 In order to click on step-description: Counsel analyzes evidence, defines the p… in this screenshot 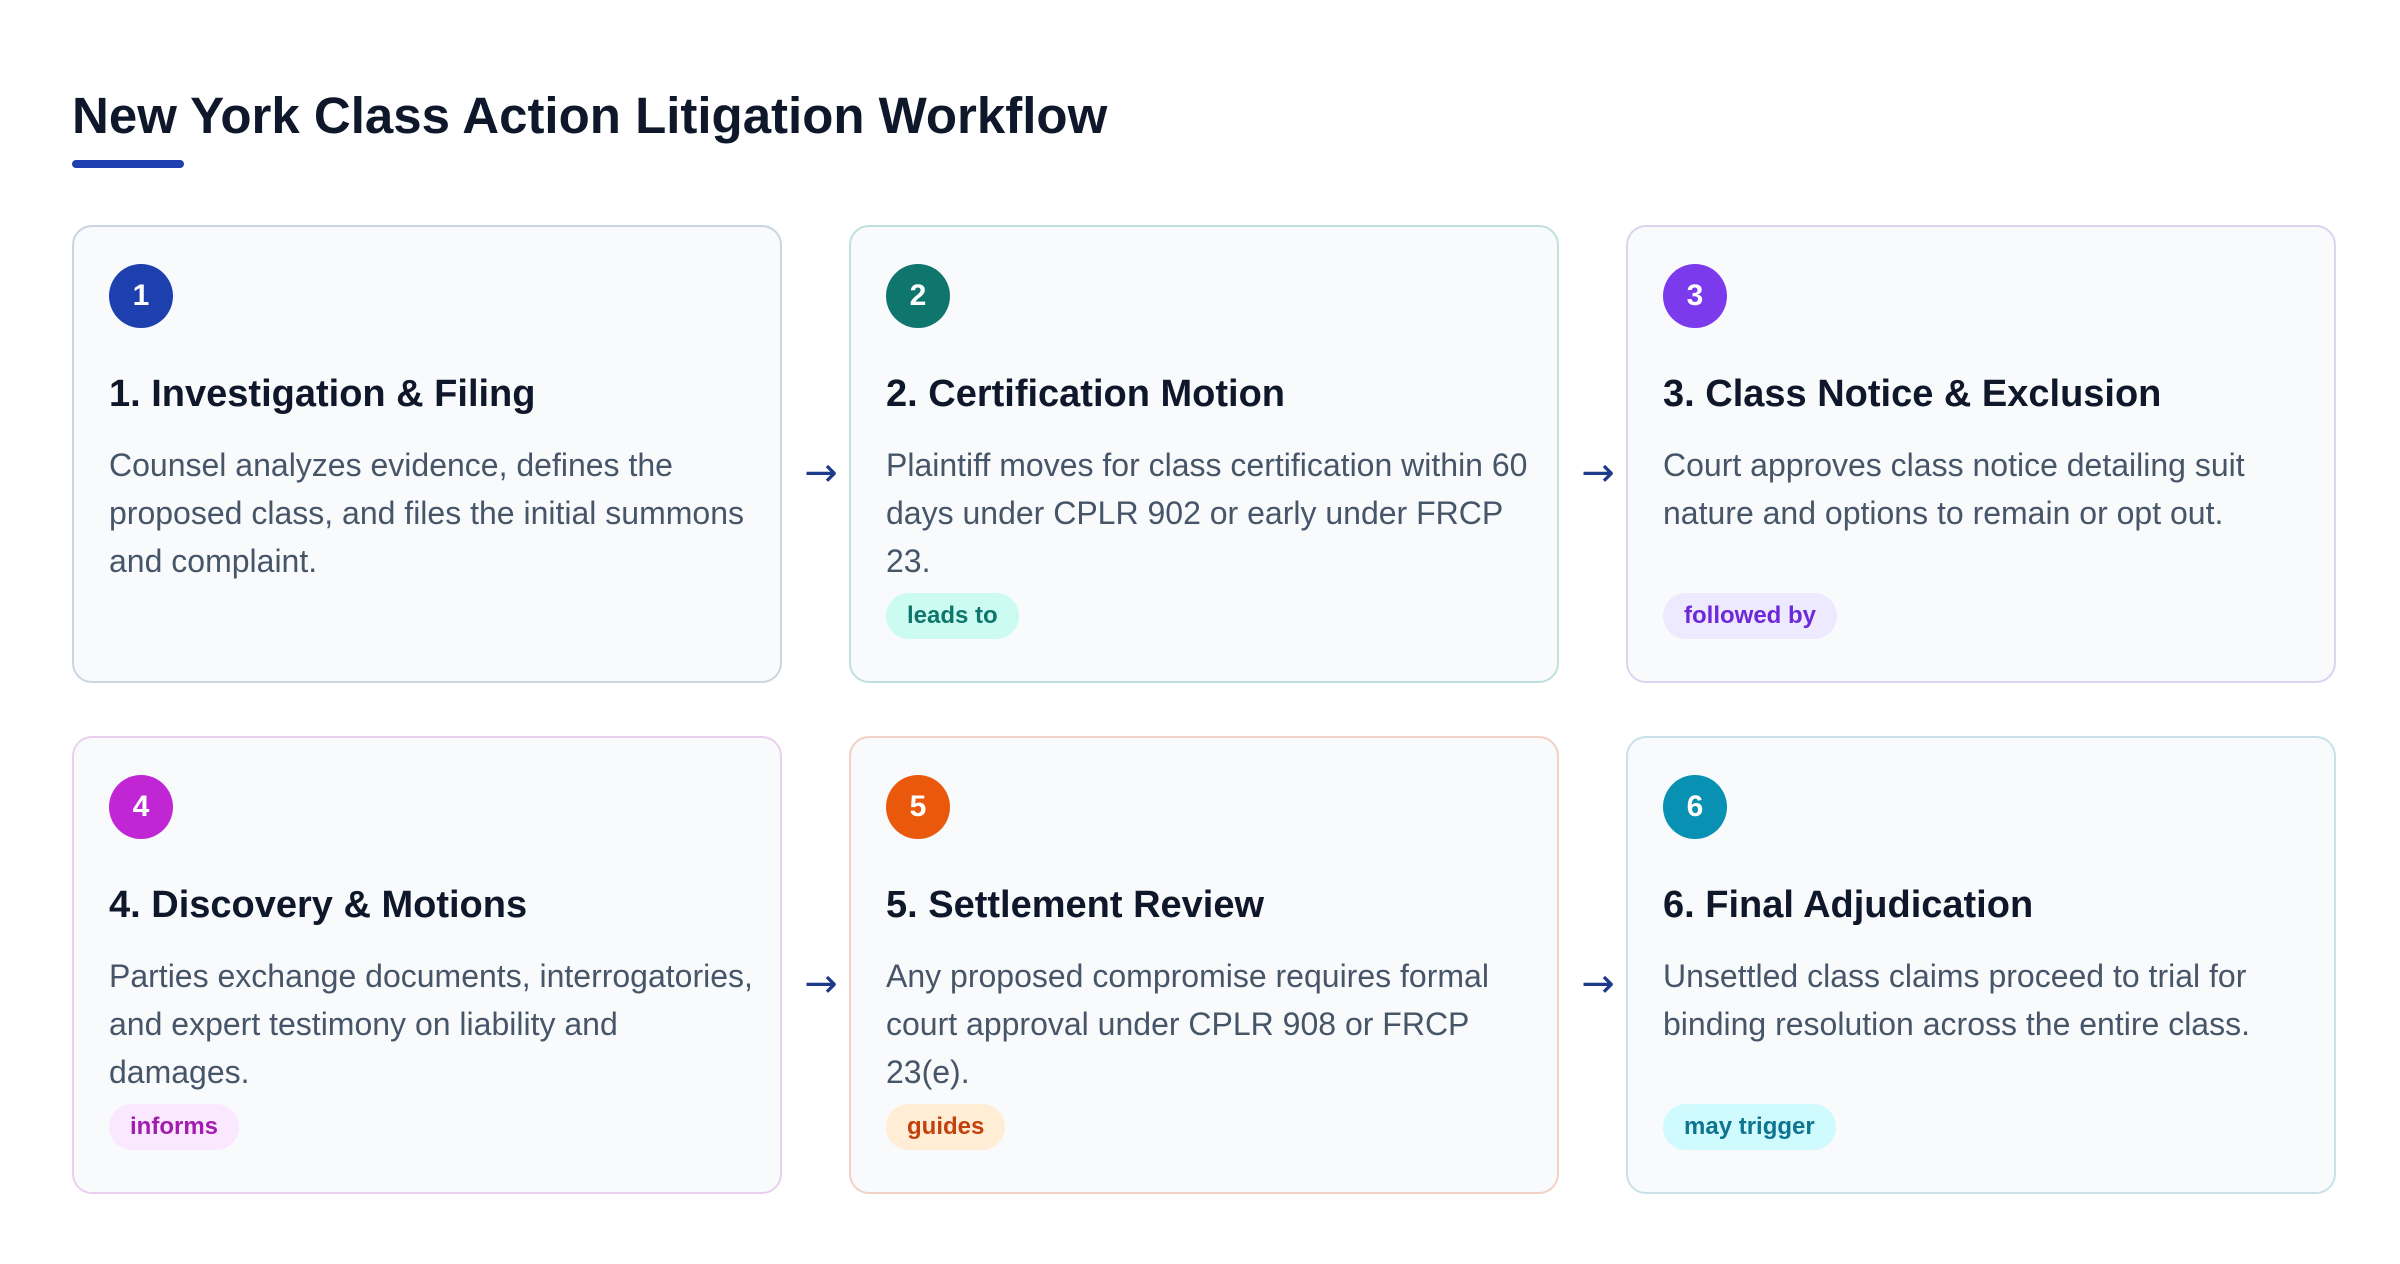, I will do `click(426, 513)`.